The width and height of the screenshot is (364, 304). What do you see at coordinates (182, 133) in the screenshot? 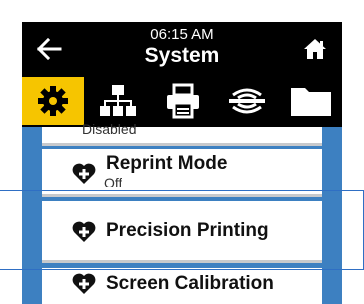
I see `list-item: Disabled` at bounding box center [182, 133].